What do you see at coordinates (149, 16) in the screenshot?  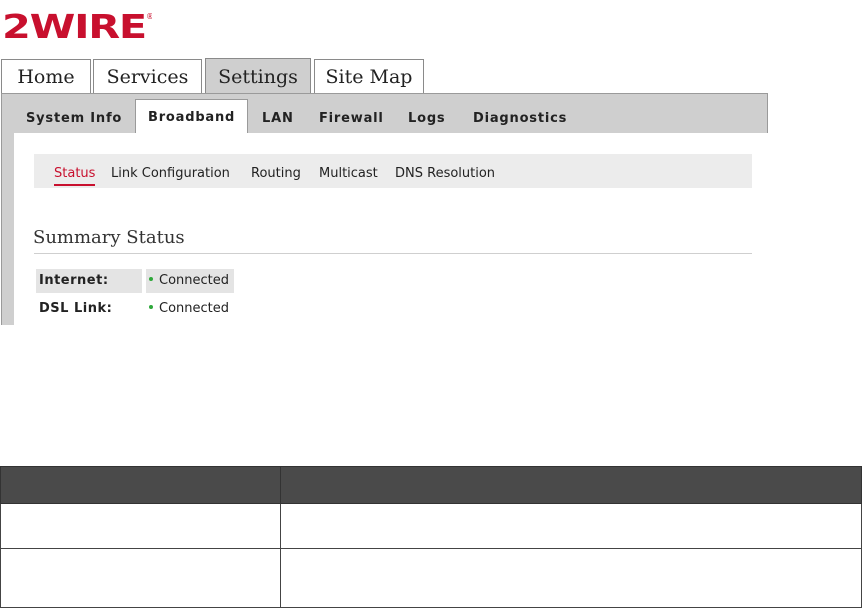 I see `registered-mark: ®` at bounding box center [149, 16].